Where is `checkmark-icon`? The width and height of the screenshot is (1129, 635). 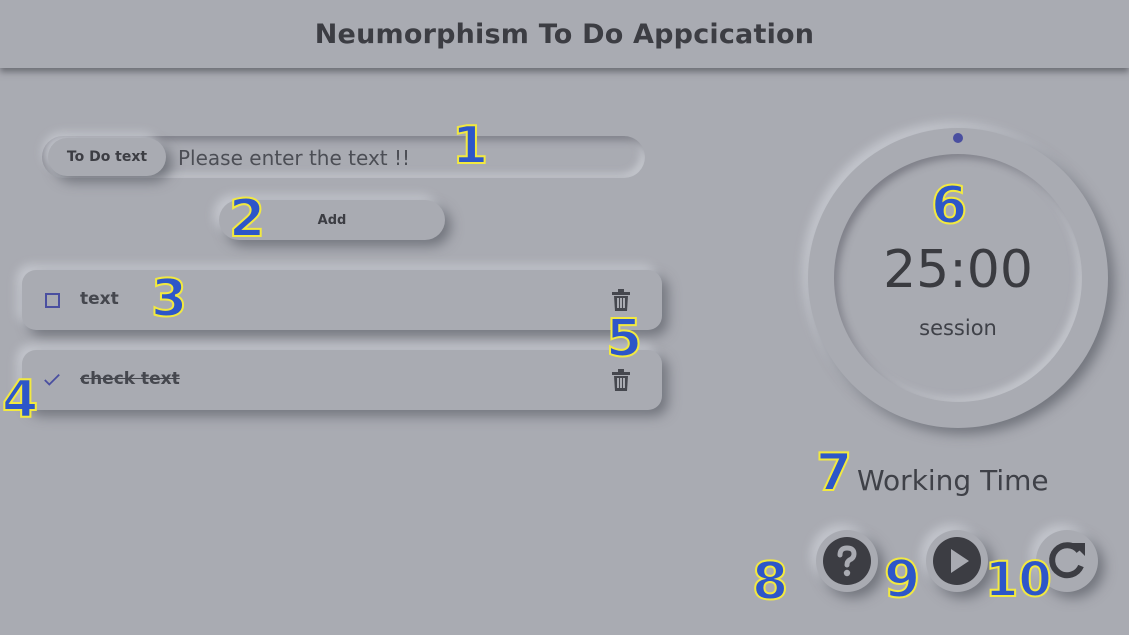 checkmark-icon is located at coordinates (52, 379).